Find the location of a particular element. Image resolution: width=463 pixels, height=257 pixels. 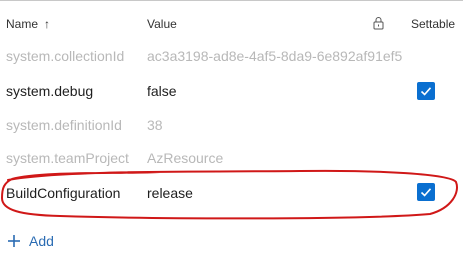

variable-value: false is located at coordinates (162, 91).